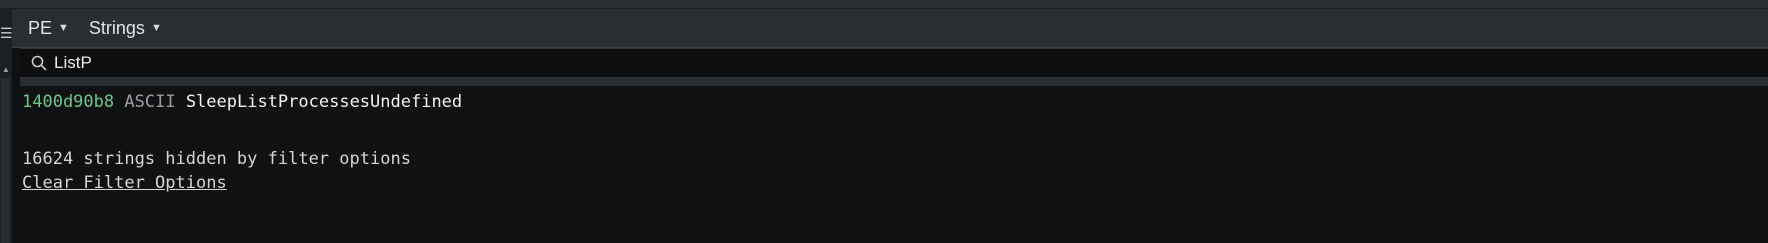 The width and height of the screenshot is (1768, 243). What do you see at coordinates (39, 63) in the screenshot?
I see `search-icon` at bounding box center [39, 63].